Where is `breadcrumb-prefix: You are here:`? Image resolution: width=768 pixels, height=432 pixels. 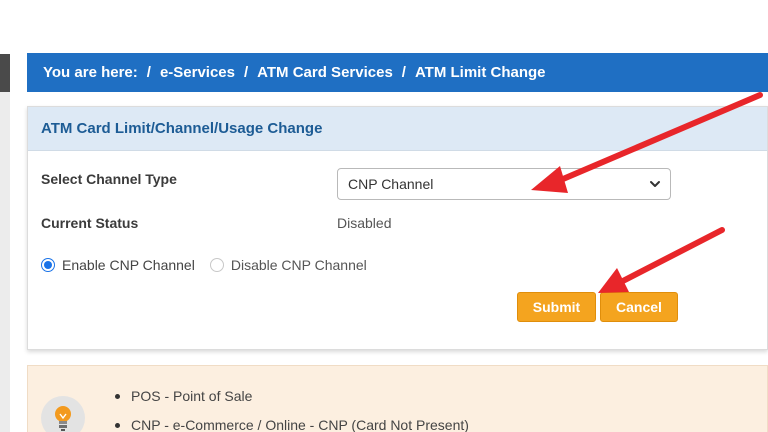
breadcrumb-prefix: You are here: is located at coordinates (90, 72).